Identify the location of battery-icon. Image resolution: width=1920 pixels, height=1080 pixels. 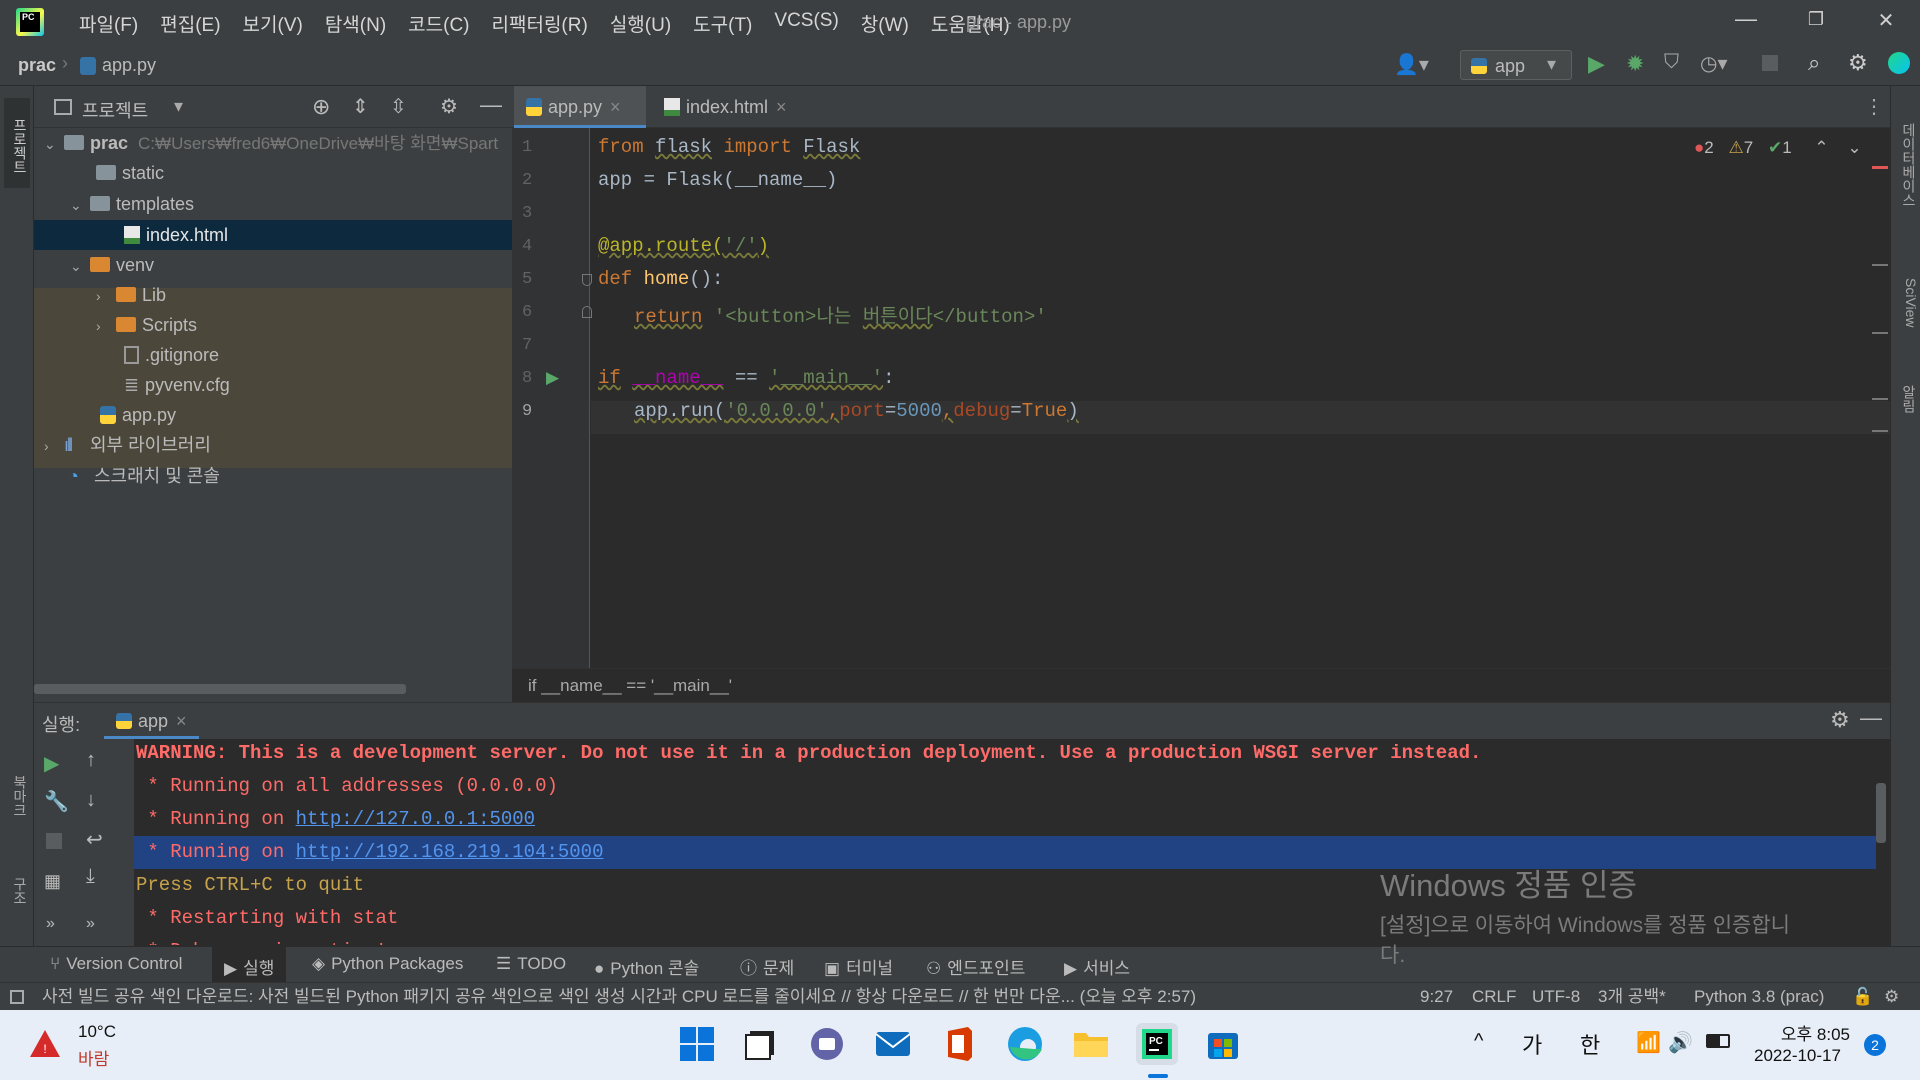
(1718, 1041).